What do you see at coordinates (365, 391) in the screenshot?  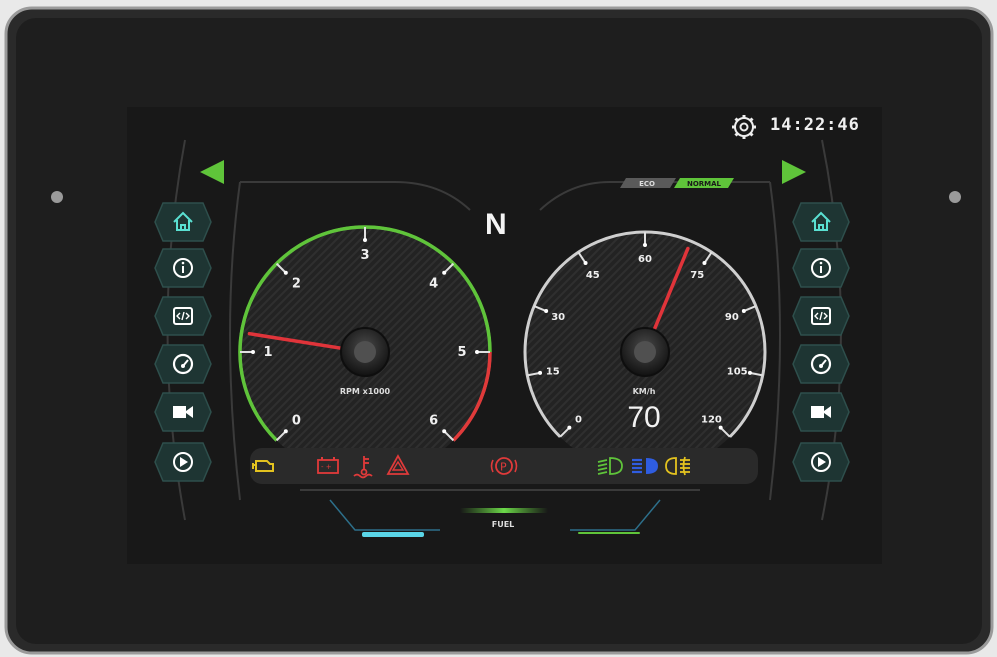 I see `rpm-unit-label: RPM x1000` at bounding box center [365, 391].